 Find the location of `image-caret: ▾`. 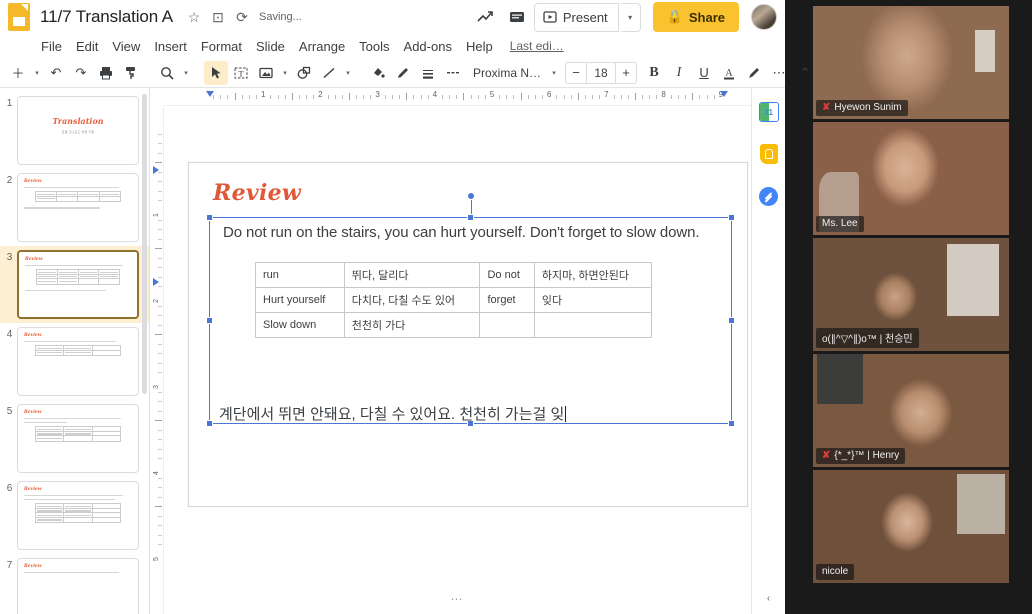

image-caret: ▾ is located at coordinates (285, 73).